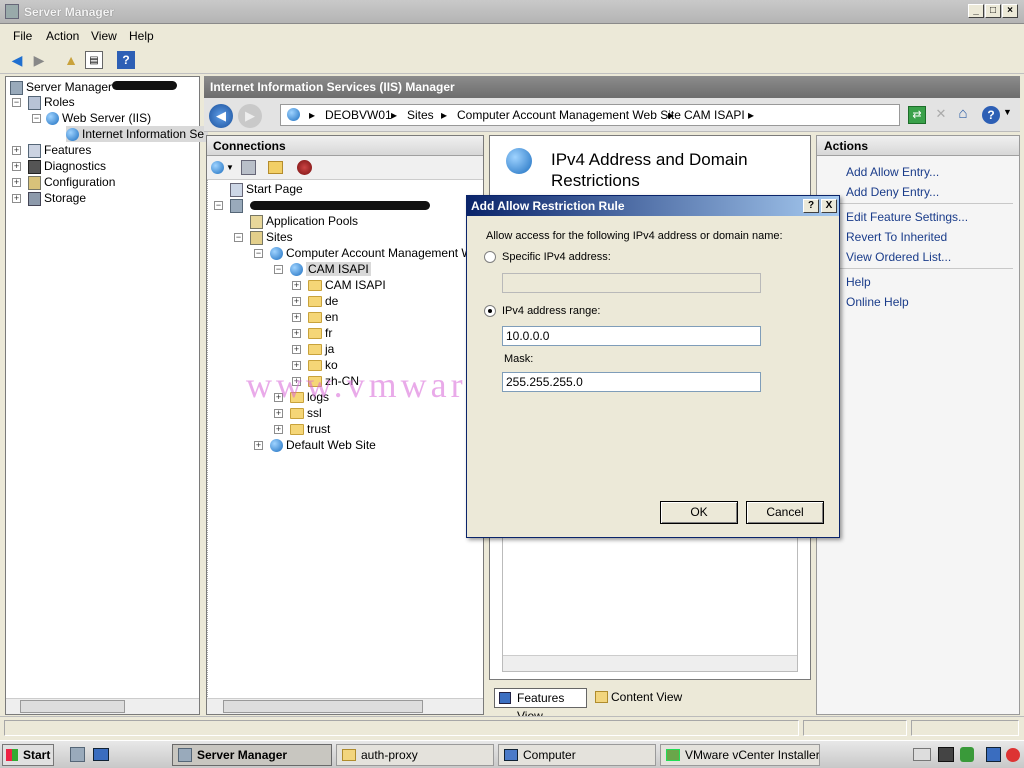 The height and width of the screenshot is (768, 1024). Describe the element at coordinates (248, 167) in the screenshot. I see `save-icon` at that location.